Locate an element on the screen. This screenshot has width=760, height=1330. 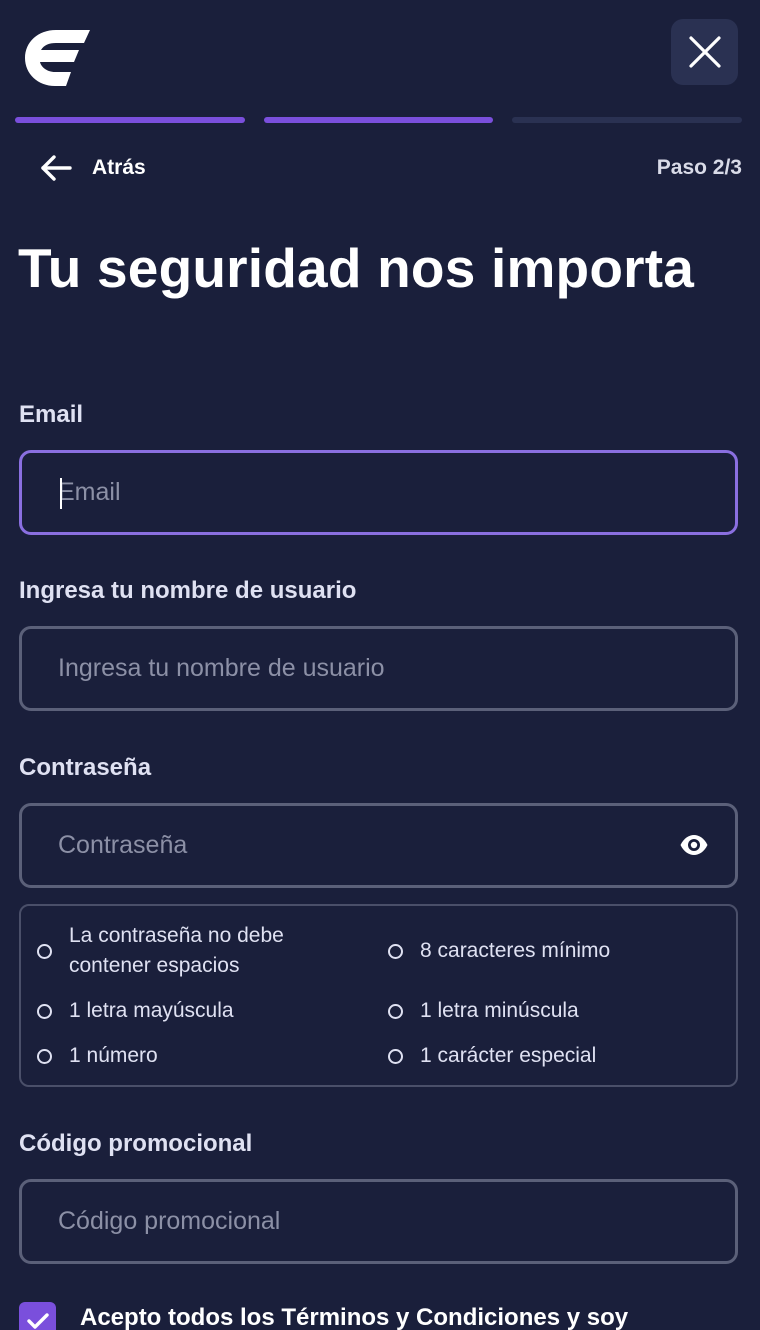
username-field-container is located at coordinates (378, 668).